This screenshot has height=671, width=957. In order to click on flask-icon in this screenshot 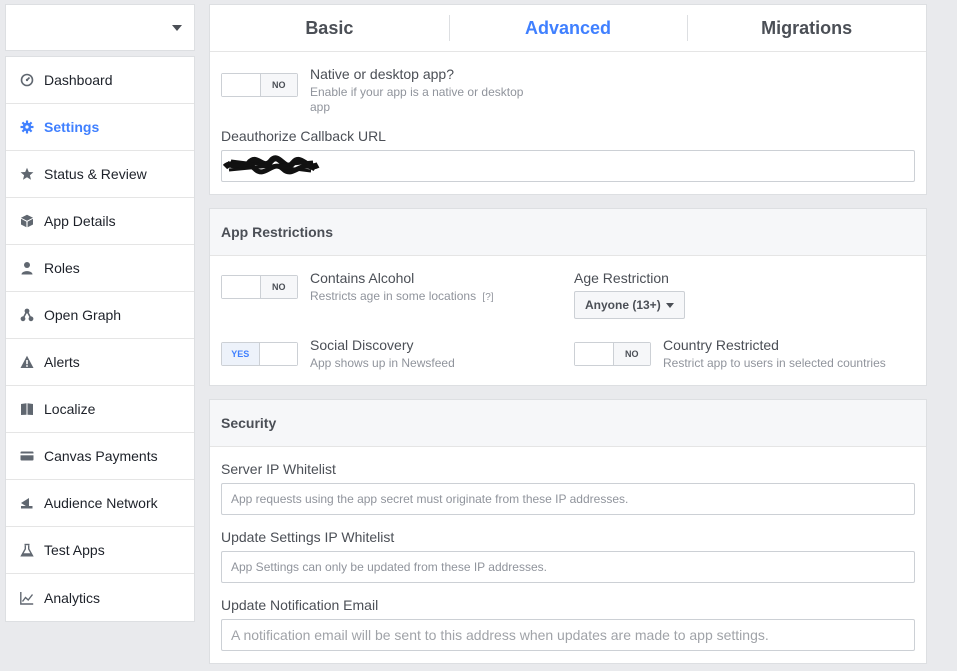, I will do `click(27, 550)`.